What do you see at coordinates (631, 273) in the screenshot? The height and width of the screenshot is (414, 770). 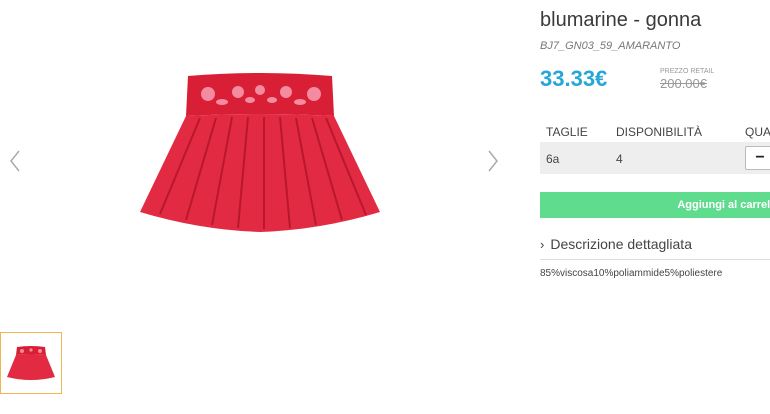 I see `description-text: 85%viscosa10%poliammide5%poliestere` at bounding box center [631, 273].